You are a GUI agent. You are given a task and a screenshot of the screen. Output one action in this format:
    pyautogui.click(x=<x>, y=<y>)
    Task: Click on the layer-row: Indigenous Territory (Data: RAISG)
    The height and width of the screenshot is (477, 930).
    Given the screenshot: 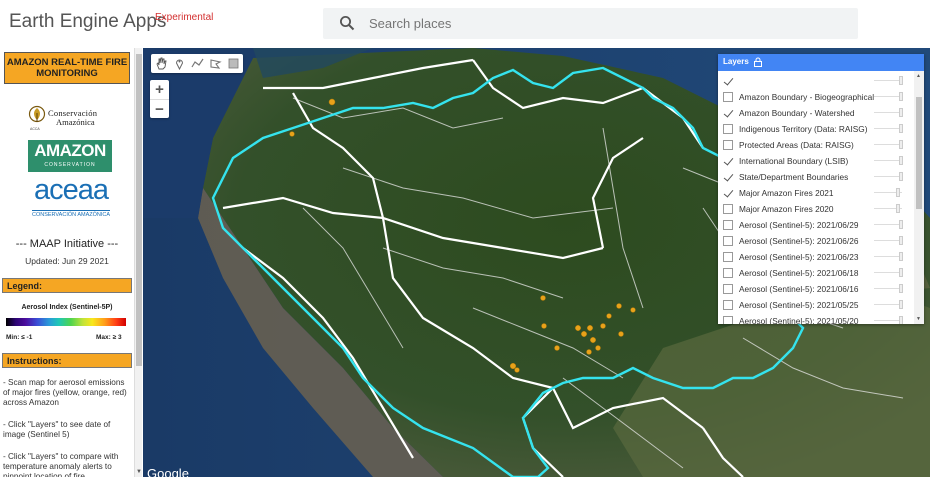 What is the action you would take?
    pyautogui.click(x=815, y=129)
    